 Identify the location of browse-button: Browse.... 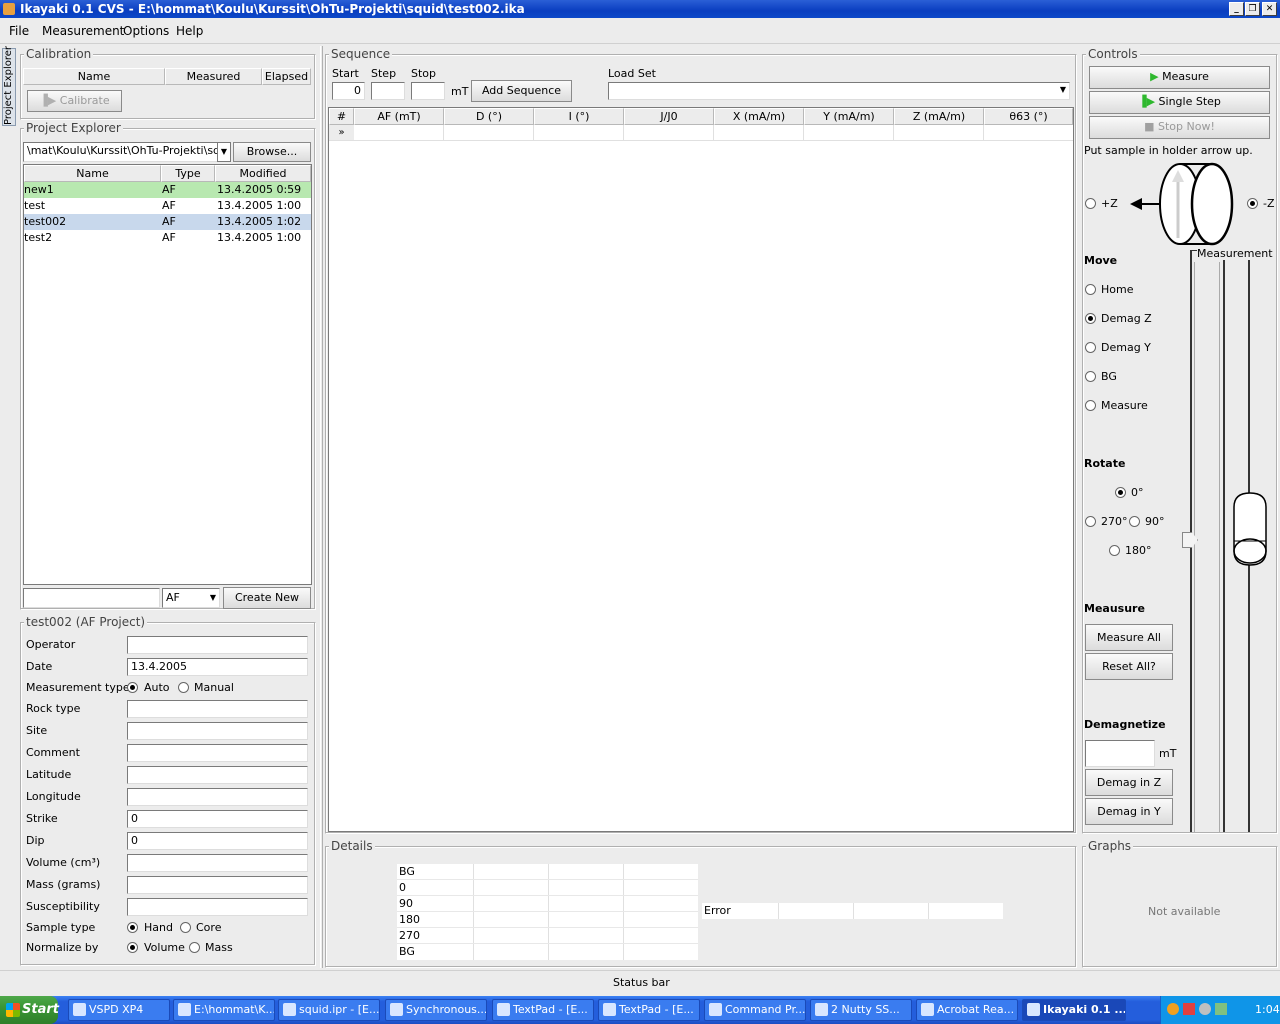
(272, 152).